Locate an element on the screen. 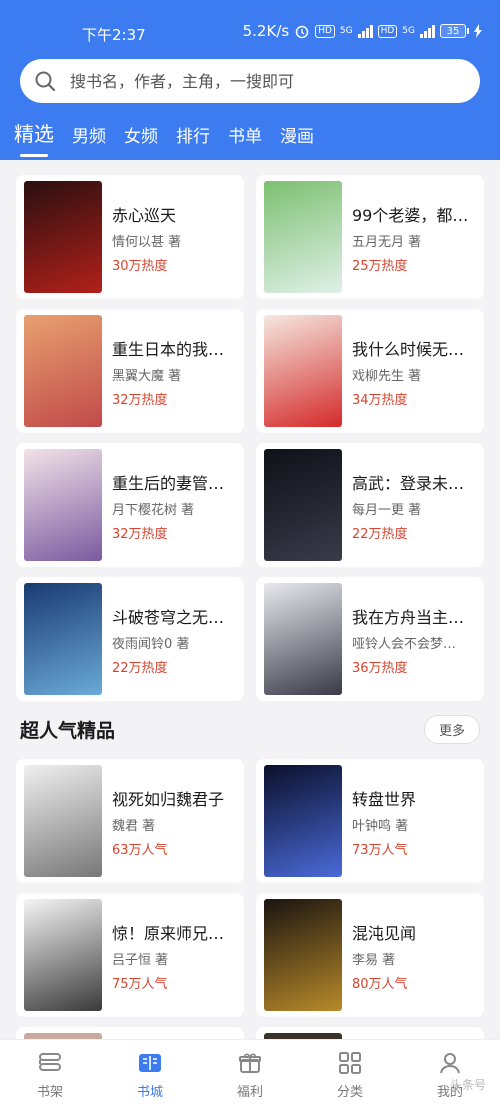 Image resolution: width=500 pixels, height=1111 pixels. book-card: 高武：登录未… 每月一更 著 22万热度 is located at coordinates (370, 505).